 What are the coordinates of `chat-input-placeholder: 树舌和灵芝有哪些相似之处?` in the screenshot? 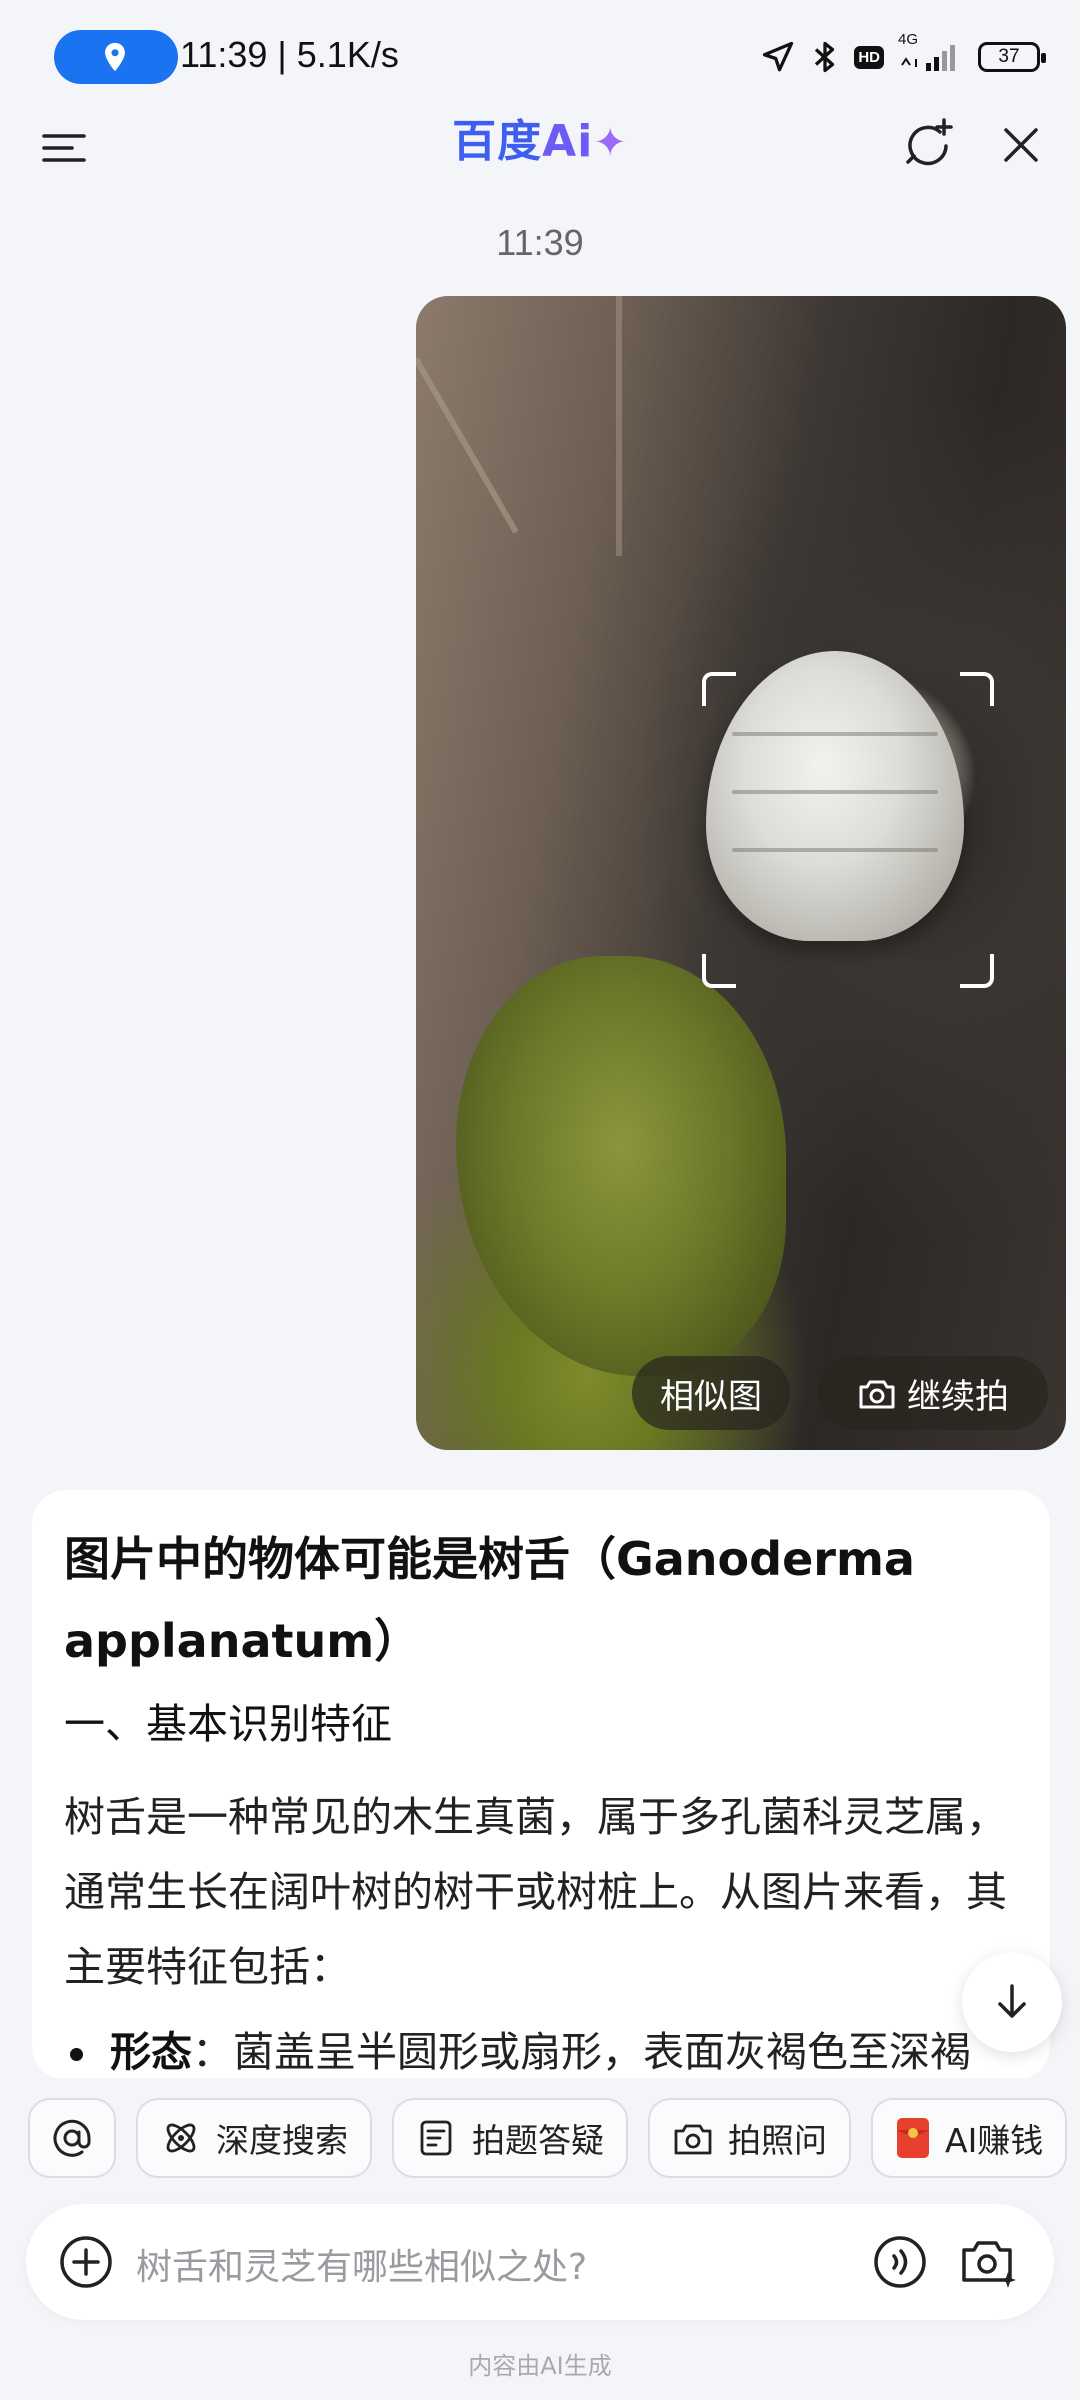 It's located at (361, 2264).